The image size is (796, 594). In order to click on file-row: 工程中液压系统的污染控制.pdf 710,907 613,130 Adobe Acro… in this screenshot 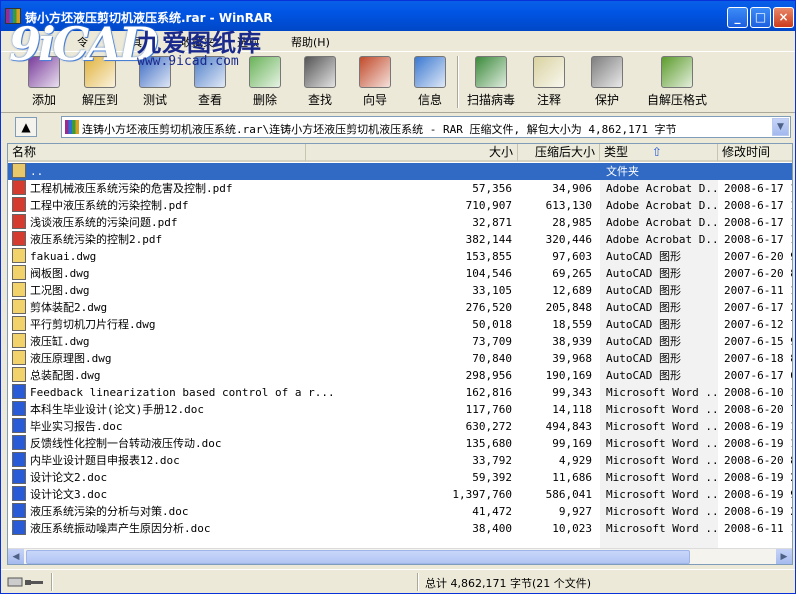, I will do `click(400, 205)`.